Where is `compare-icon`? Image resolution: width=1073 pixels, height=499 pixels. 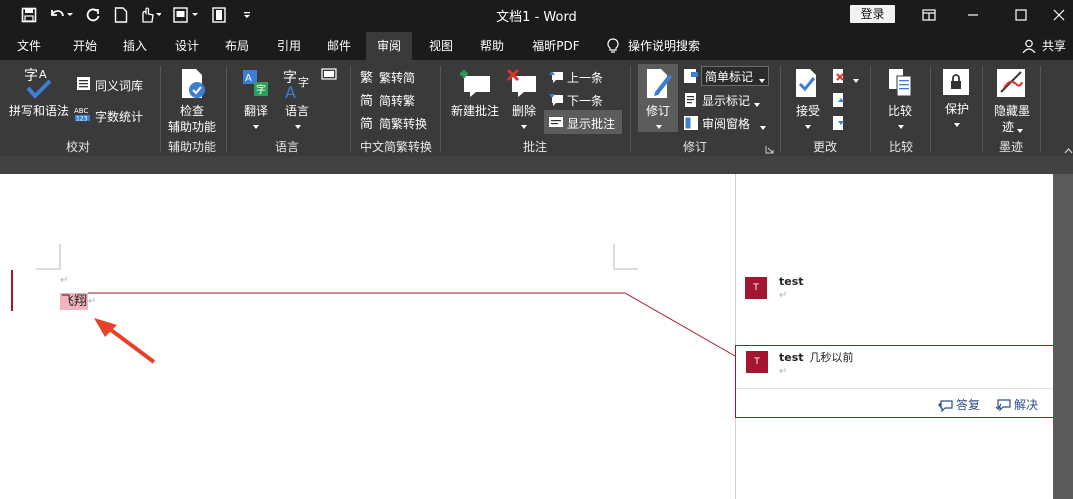 compare-icon is located at coordinates (901, 84).